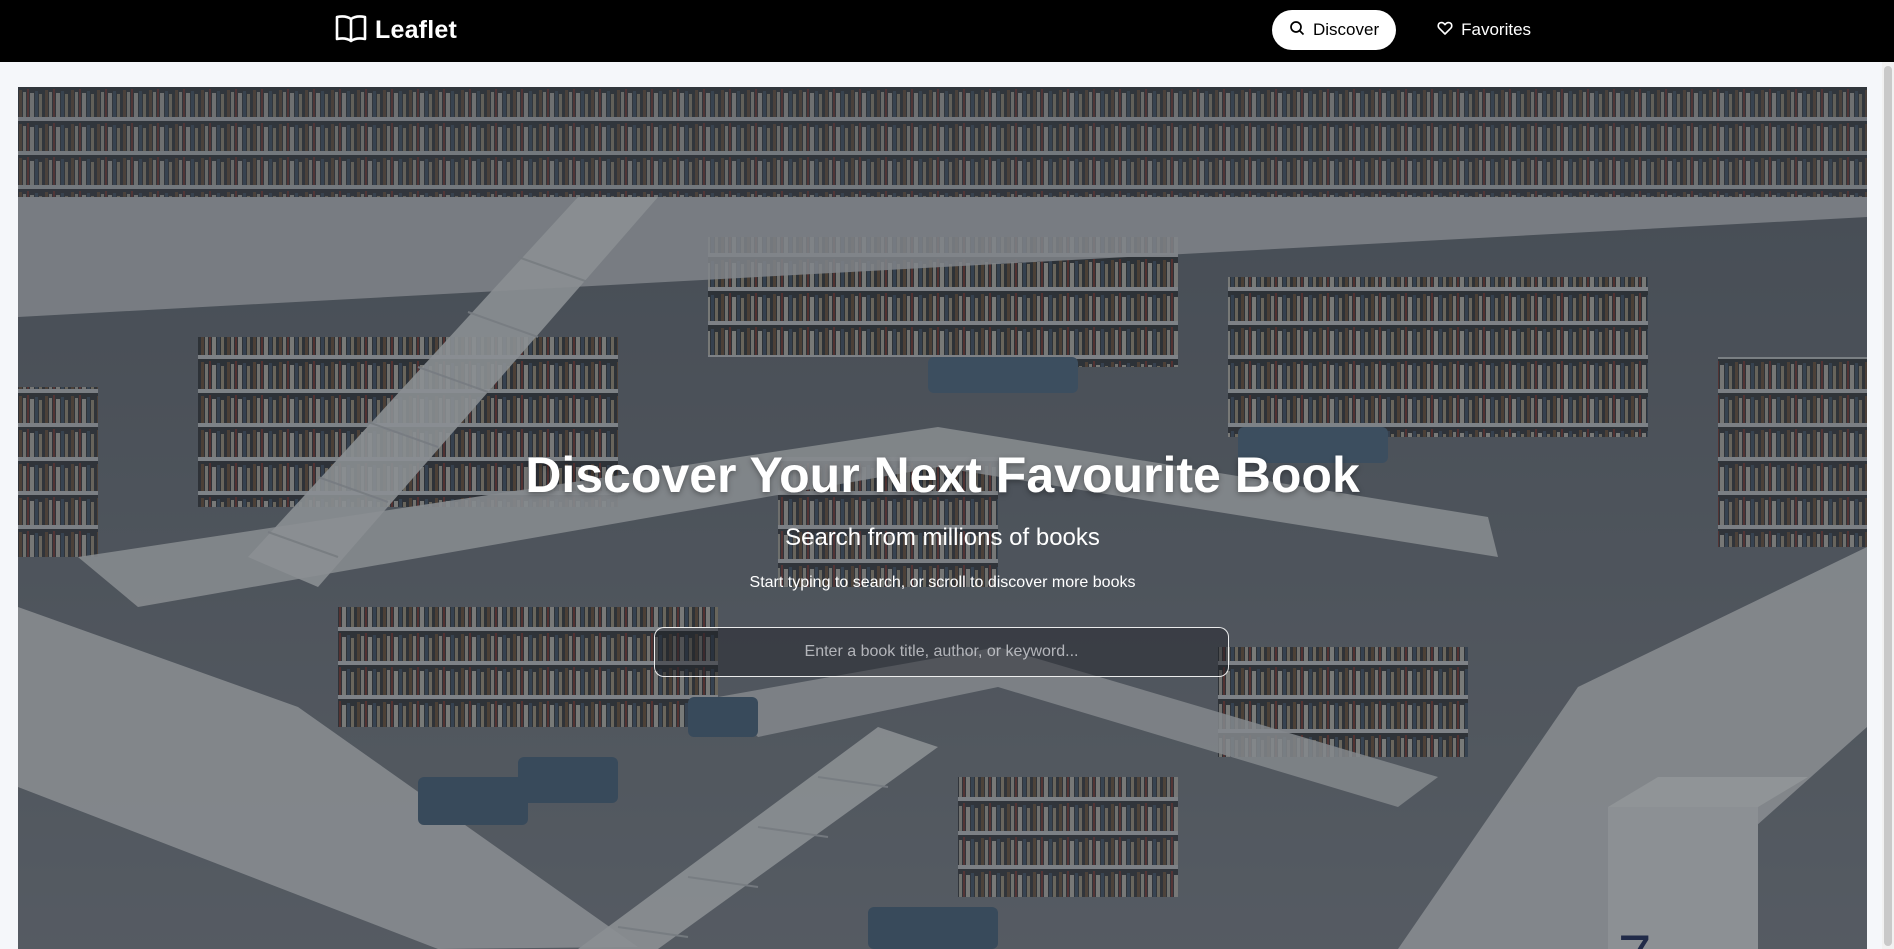  I want to click on nav-favorites-button: Favorites, so click(1484, 30).